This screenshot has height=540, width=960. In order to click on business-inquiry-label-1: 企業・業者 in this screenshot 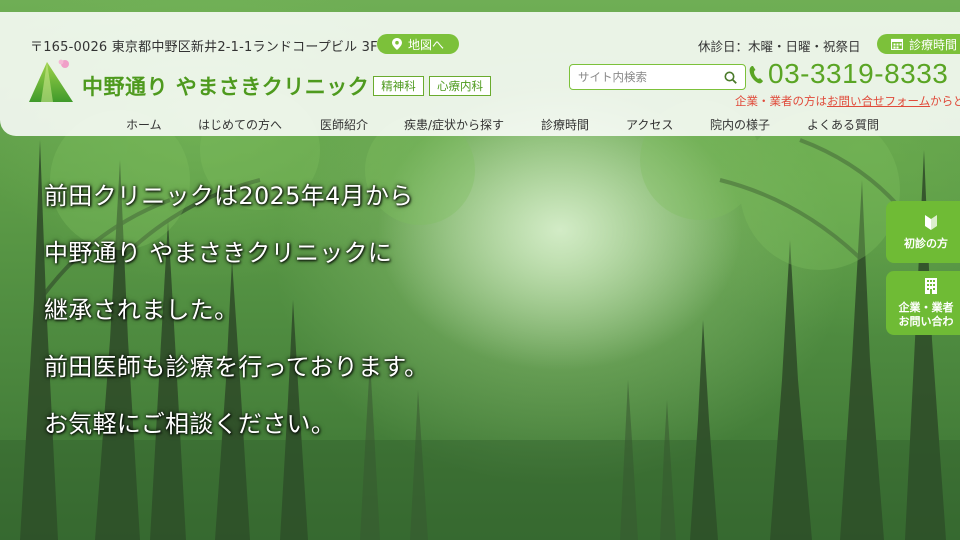, I will do `click(926, 307)`.